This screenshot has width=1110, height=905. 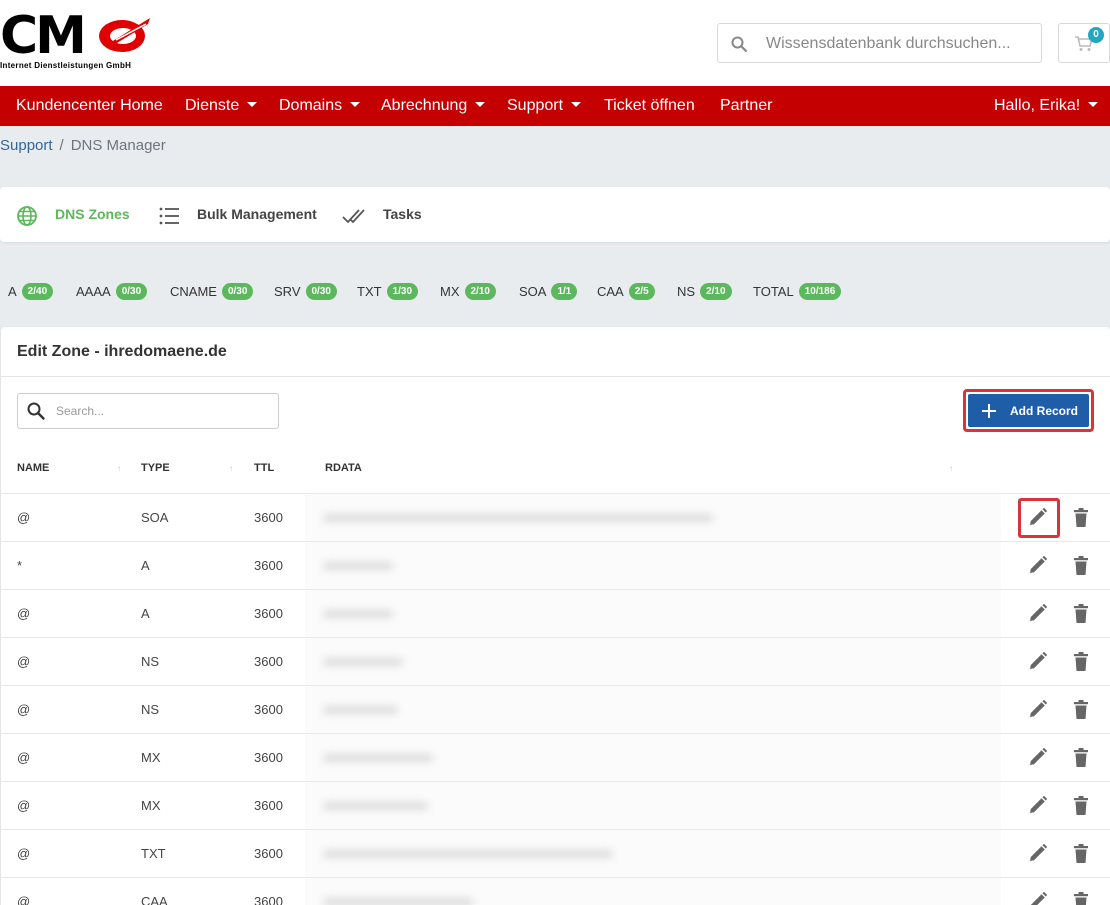 What do you see at coordinates (369, 291) in the screenshot?
I see `record-type-label: TXT` at bounding box center [369, 291].